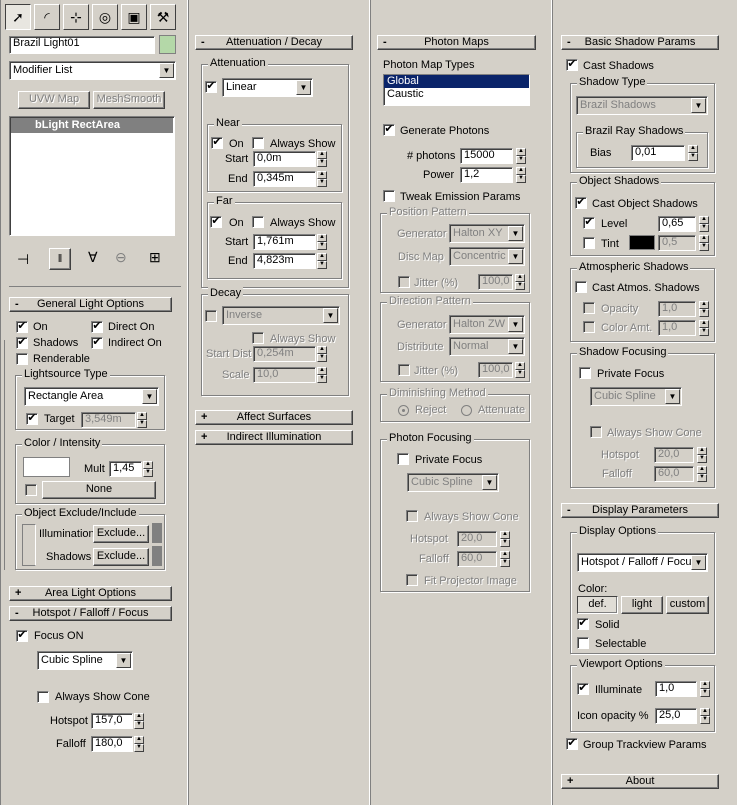 This screenshot has height=805, width=737. Describe the element at coordinates (97, 327) in the screenshot. I see `direct-on-checkbox: ✔` at that location.